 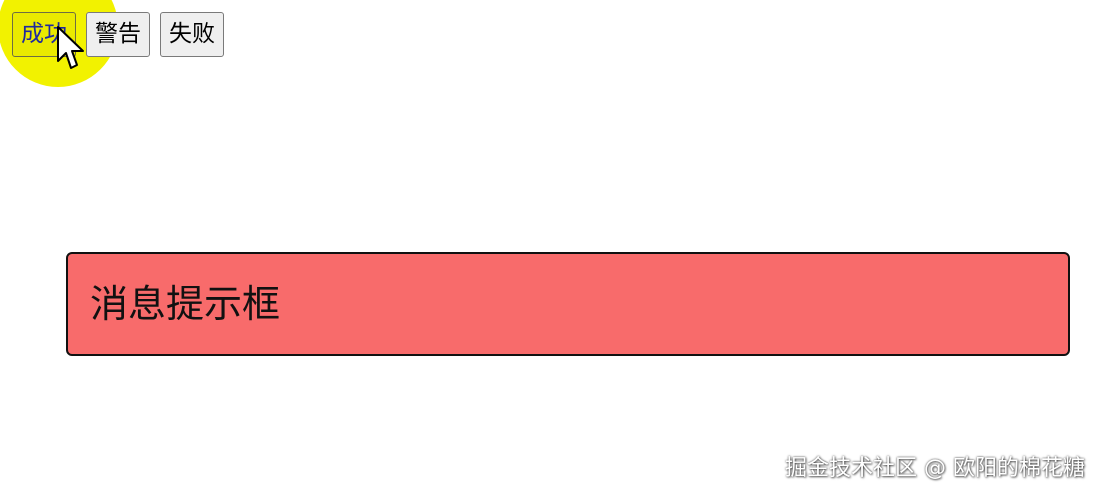 What do you see at coordinates (935, 468) in the screenshot?
I see `watermark-text: 掘金技术社区 @ 欧阳的棉花糖` at bounding box center [935, 468].